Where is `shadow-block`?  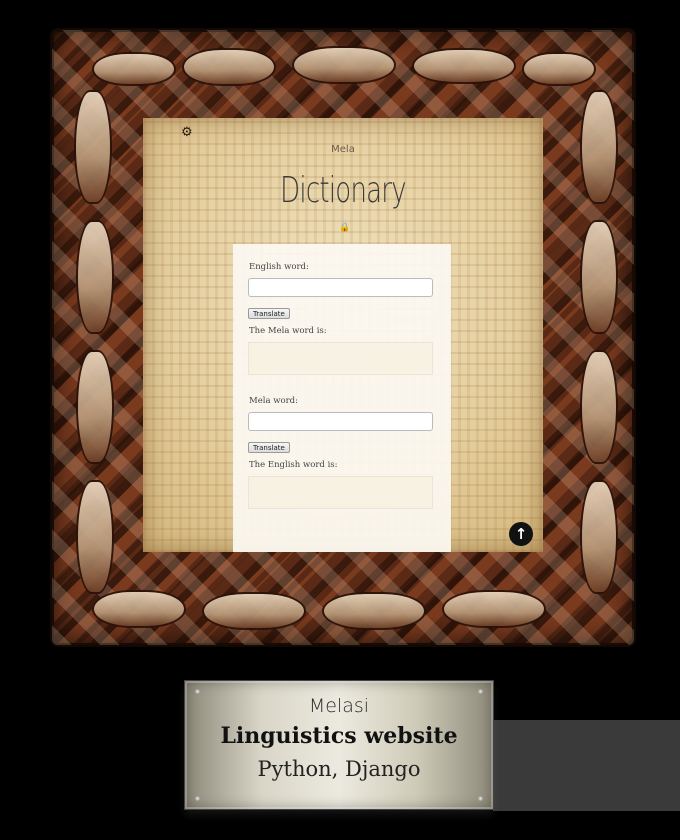 shadow-block is located at coordinates (586, 765).